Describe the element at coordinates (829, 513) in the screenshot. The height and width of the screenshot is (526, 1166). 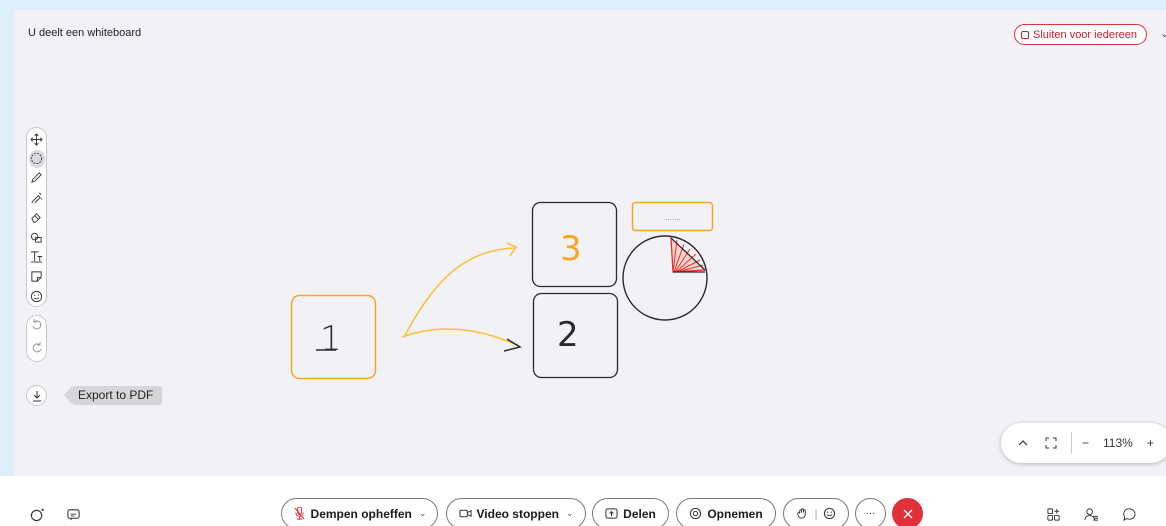
I see `reaction-emoji-icon` at that location.